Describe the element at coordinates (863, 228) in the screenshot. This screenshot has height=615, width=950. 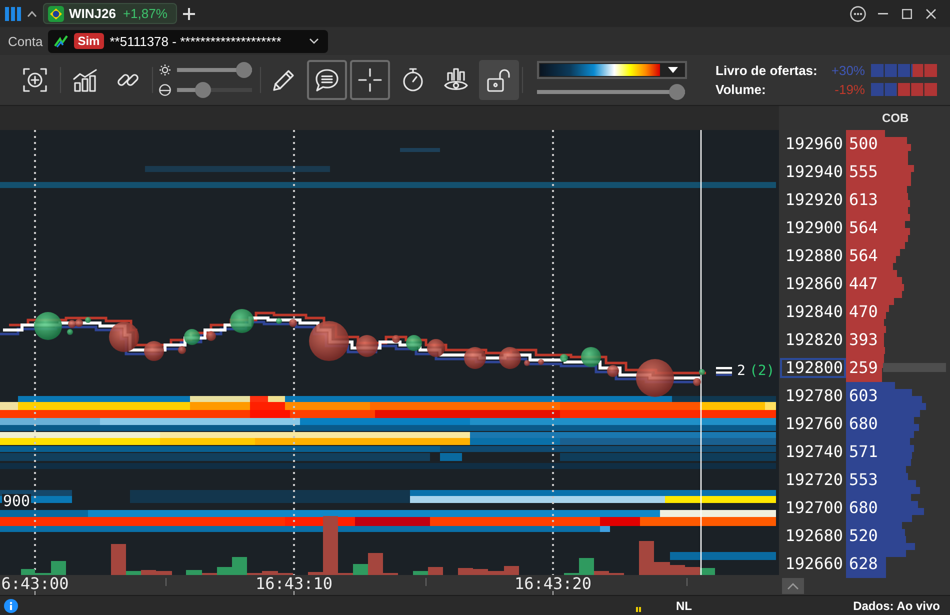
I see `cob-volume: 564` at that location.